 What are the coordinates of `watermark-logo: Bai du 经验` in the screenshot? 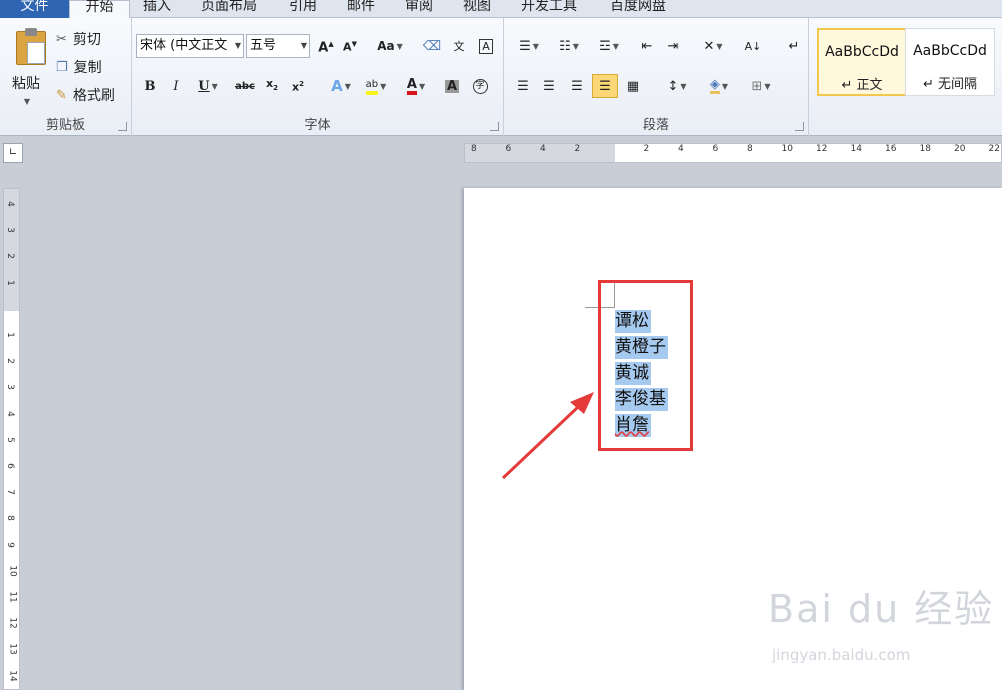 It's located at (881, 609).